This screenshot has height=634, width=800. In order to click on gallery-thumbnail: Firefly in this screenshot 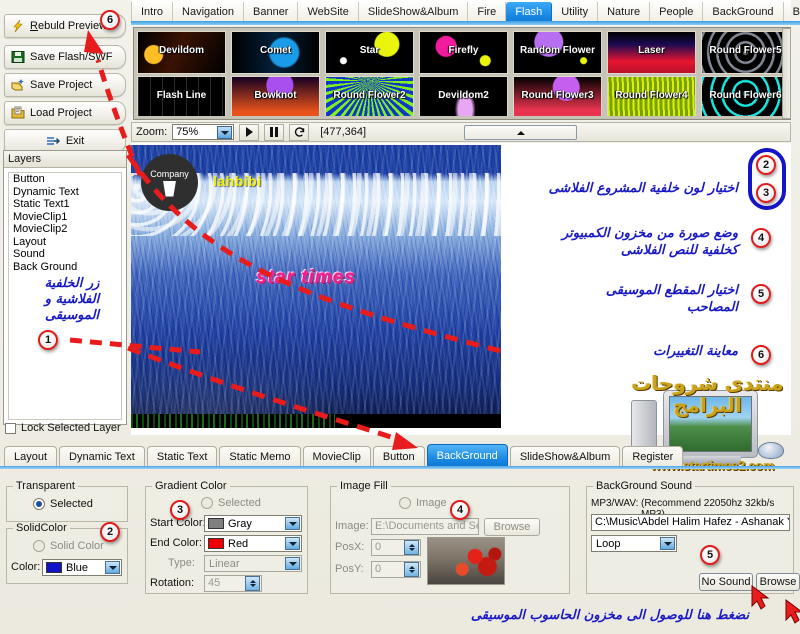, I will do `click(463, 52)`.